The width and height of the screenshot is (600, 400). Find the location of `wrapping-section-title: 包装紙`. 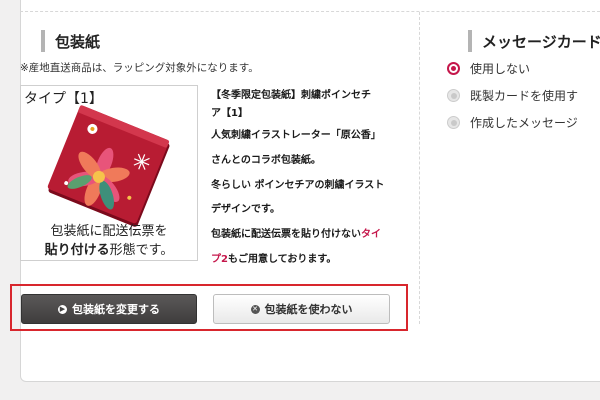

wrapping-section-title: 包装紙 is located at coordinates (78, 41).